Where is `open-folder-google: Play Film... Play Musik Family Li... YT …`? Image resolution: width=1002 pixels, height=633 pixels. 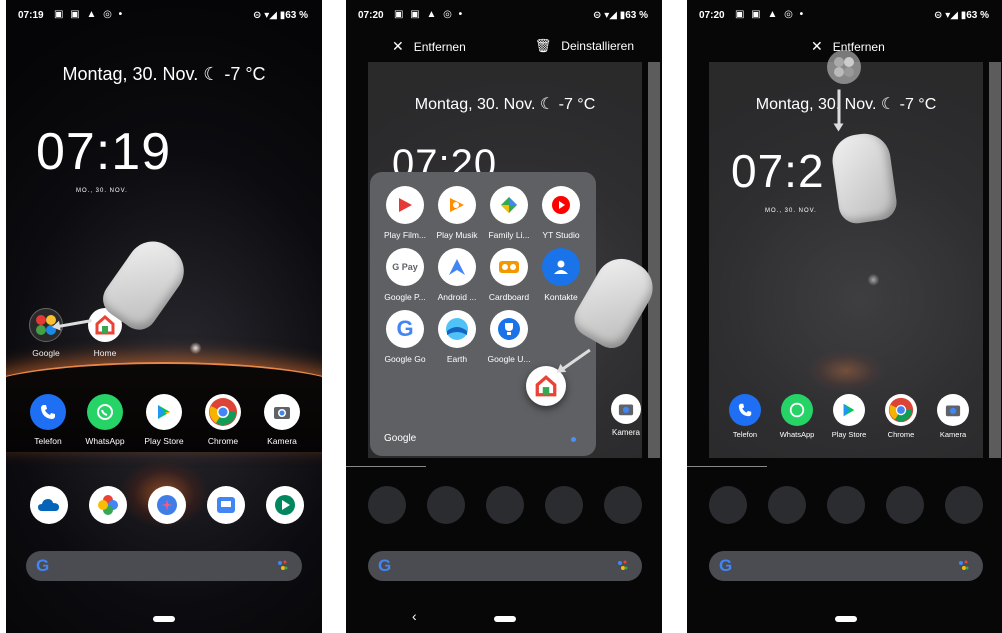 open-folder-google: Play Film... Play Musik Family Li... YT … is located at coordinates (483, 314).